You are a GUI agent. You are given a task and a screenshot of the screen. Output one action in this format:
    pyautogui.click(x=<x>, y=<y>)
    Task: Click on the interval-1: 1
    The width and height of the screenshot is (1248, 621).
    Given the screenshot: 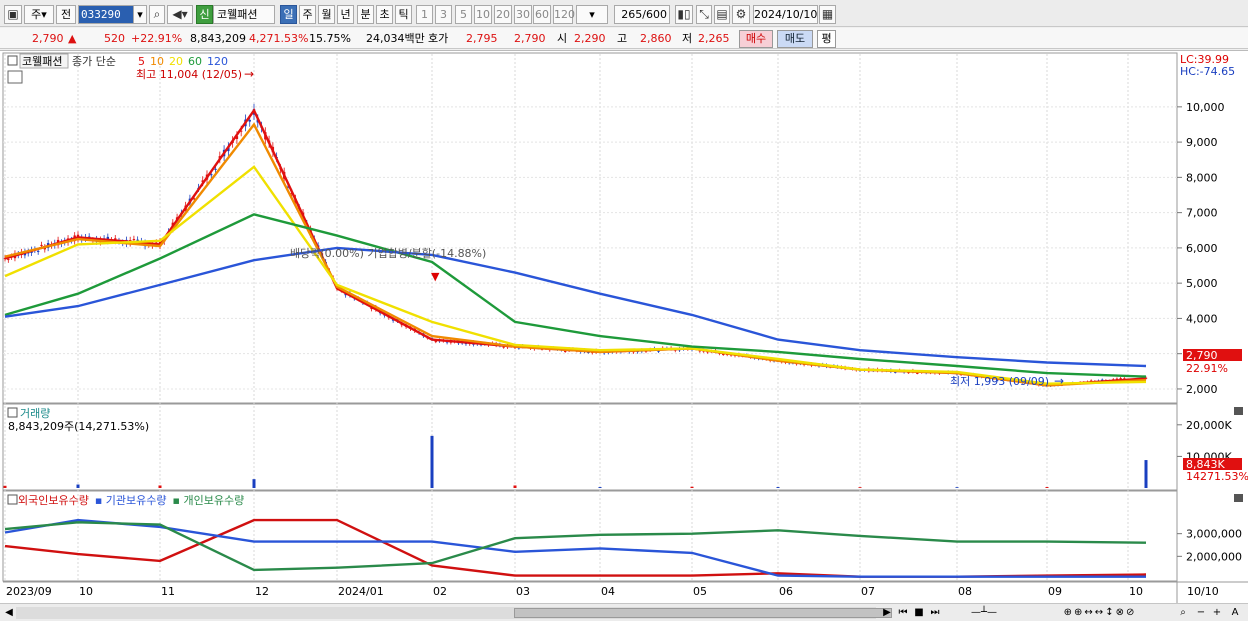 What is the action you would take?
    pyautogui.click(x=424, y=14)
    